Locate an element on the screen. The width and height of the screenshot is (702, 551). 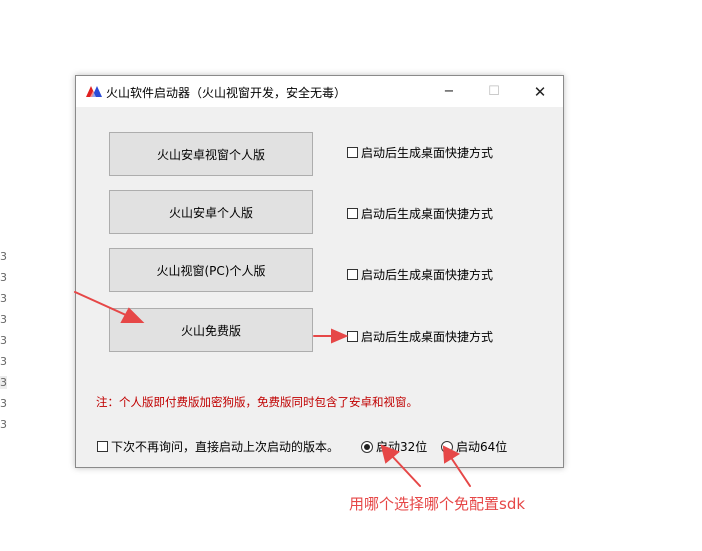
shortcut-checkbox-4: 启动后生成桌面快捷方式 is located at coordinates (420, 336).